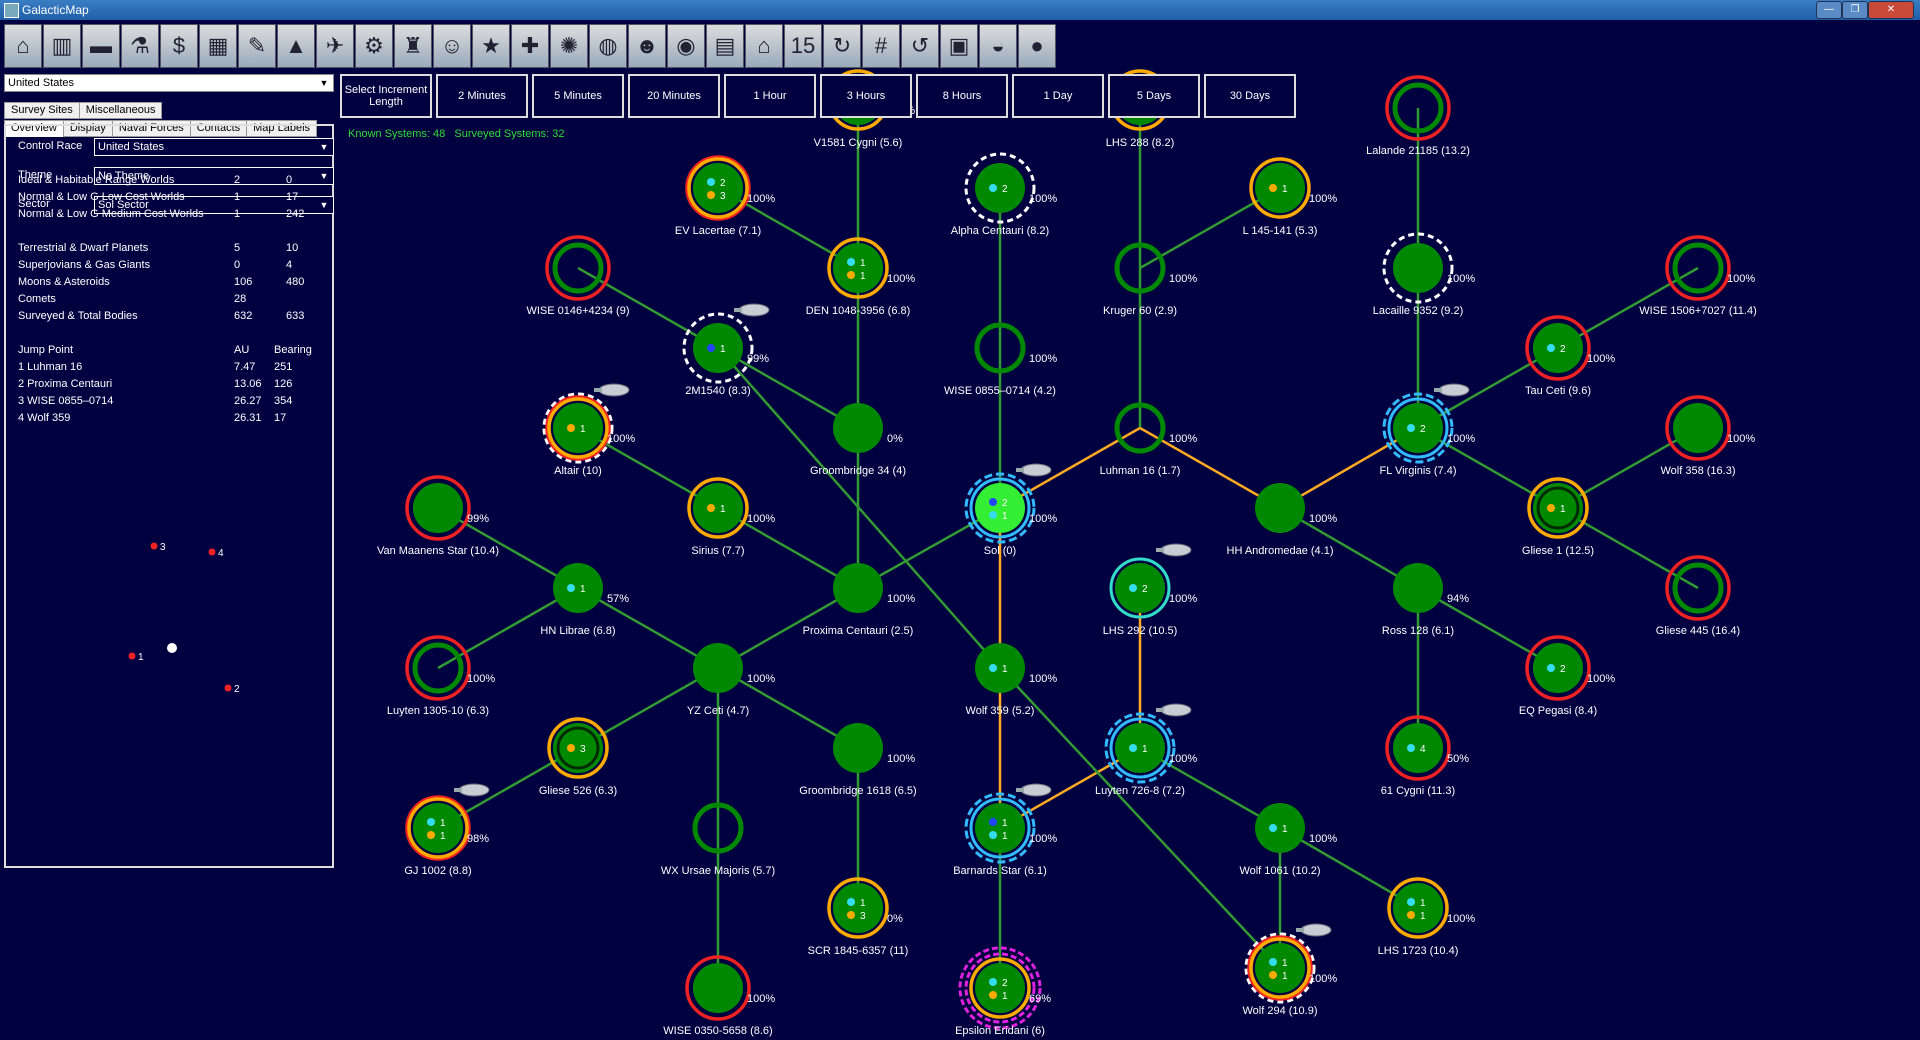  I want to click on system-evlac: 2 3 EV Lacertae (7.1) 100%, so click(725, 196).